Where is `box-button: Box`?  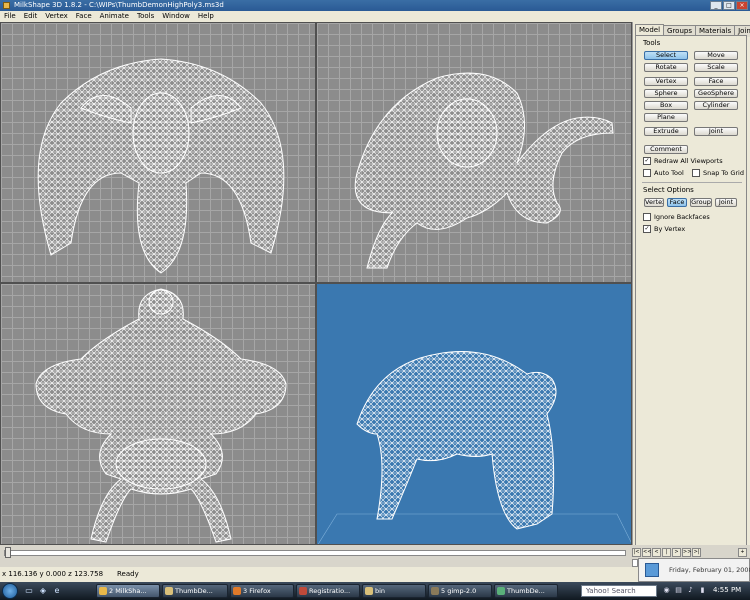
box-button: Box is located at coordinates (666, 105).